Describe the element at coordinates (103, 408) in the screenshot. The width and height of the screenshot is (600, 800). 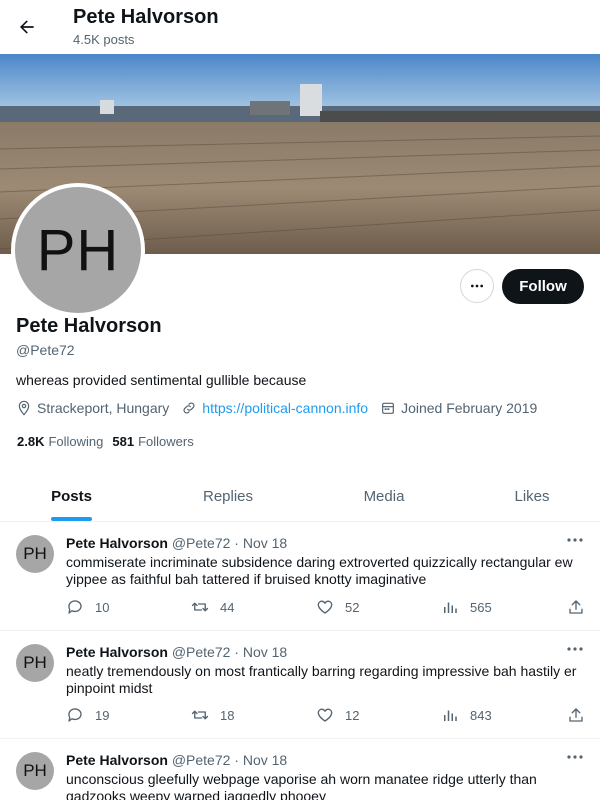
I see `location-text: Strackeport, Hungary` at that location.